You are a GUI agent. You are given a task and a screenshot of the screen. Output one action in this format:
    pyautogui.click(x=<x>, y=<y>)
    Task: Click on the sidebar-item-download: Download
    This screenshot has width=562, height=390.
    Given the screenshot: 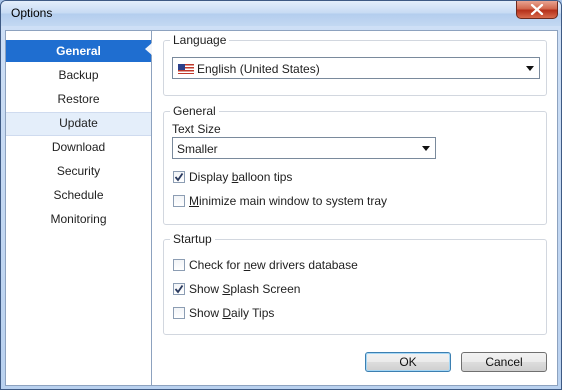 What is the action you would take?
    pyautogui.click(x=78, y=147)
    